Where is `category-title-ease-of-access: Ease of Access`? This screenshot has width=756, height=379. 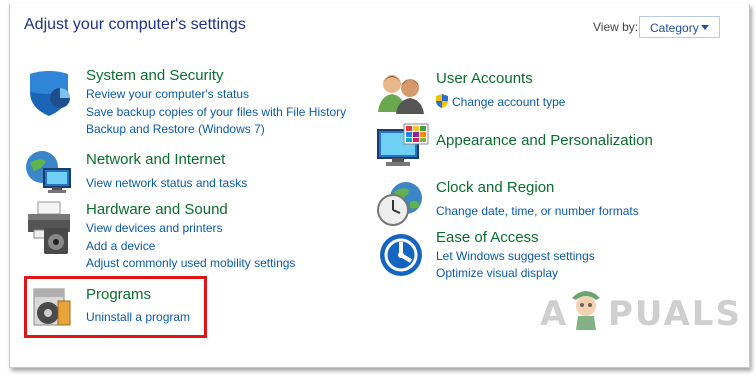 category-title-ease-of-access: Ease of Access is located at coordinates (487, 237).